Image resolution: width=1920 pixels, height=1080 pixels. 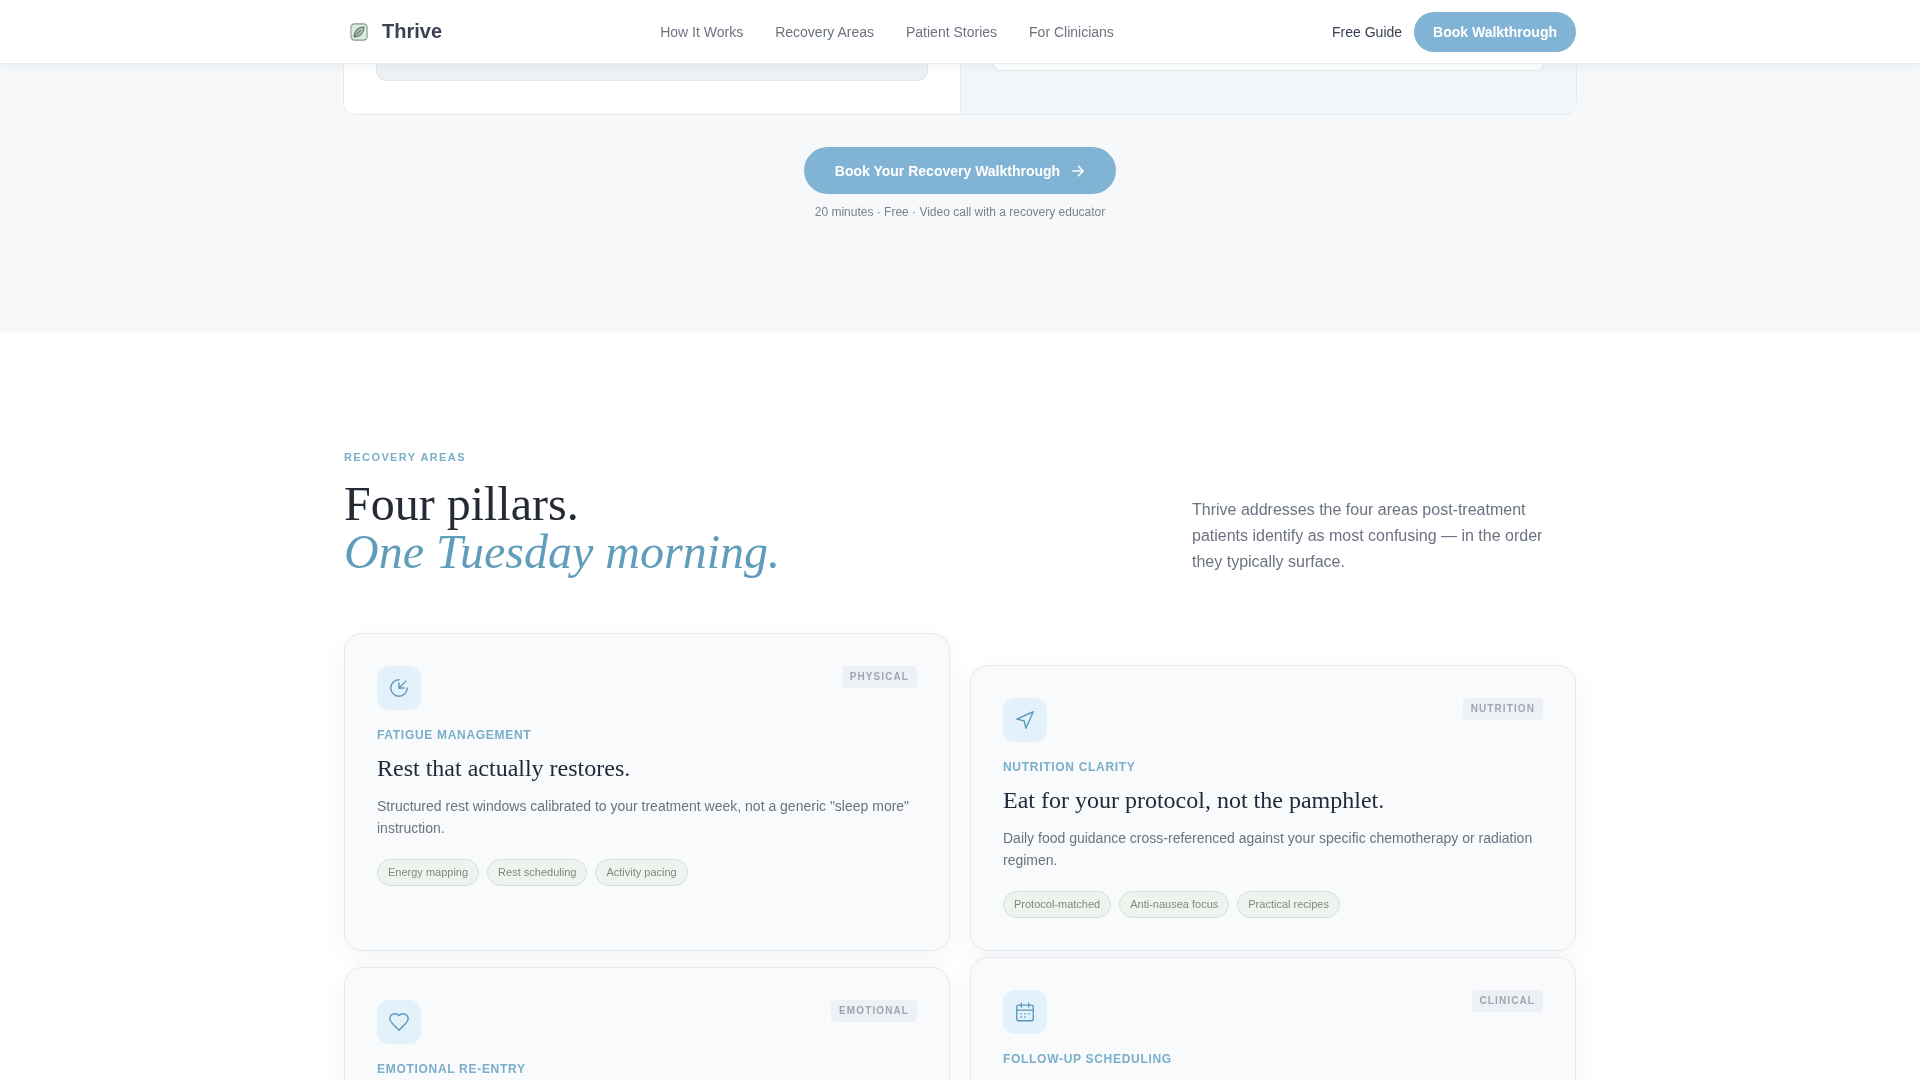 I want to click on nav-link: For Clinicians, so click(x=1071, y=31).